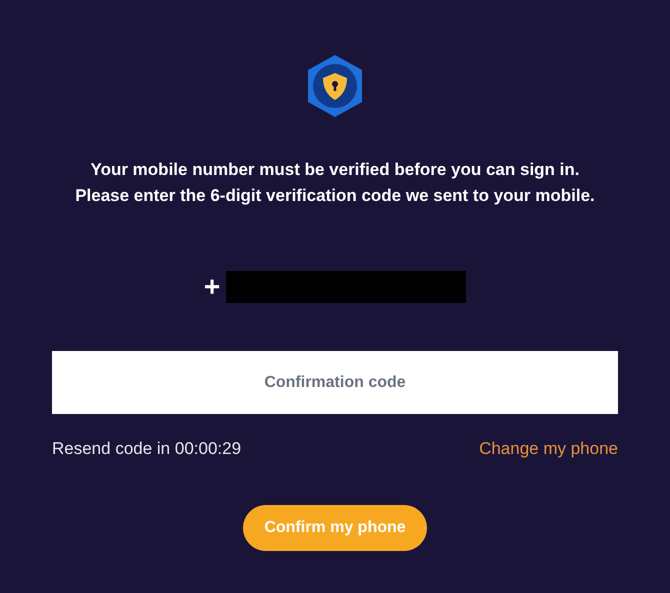  I want to click on change-phone-link: Change my phone, so click(548, 449).